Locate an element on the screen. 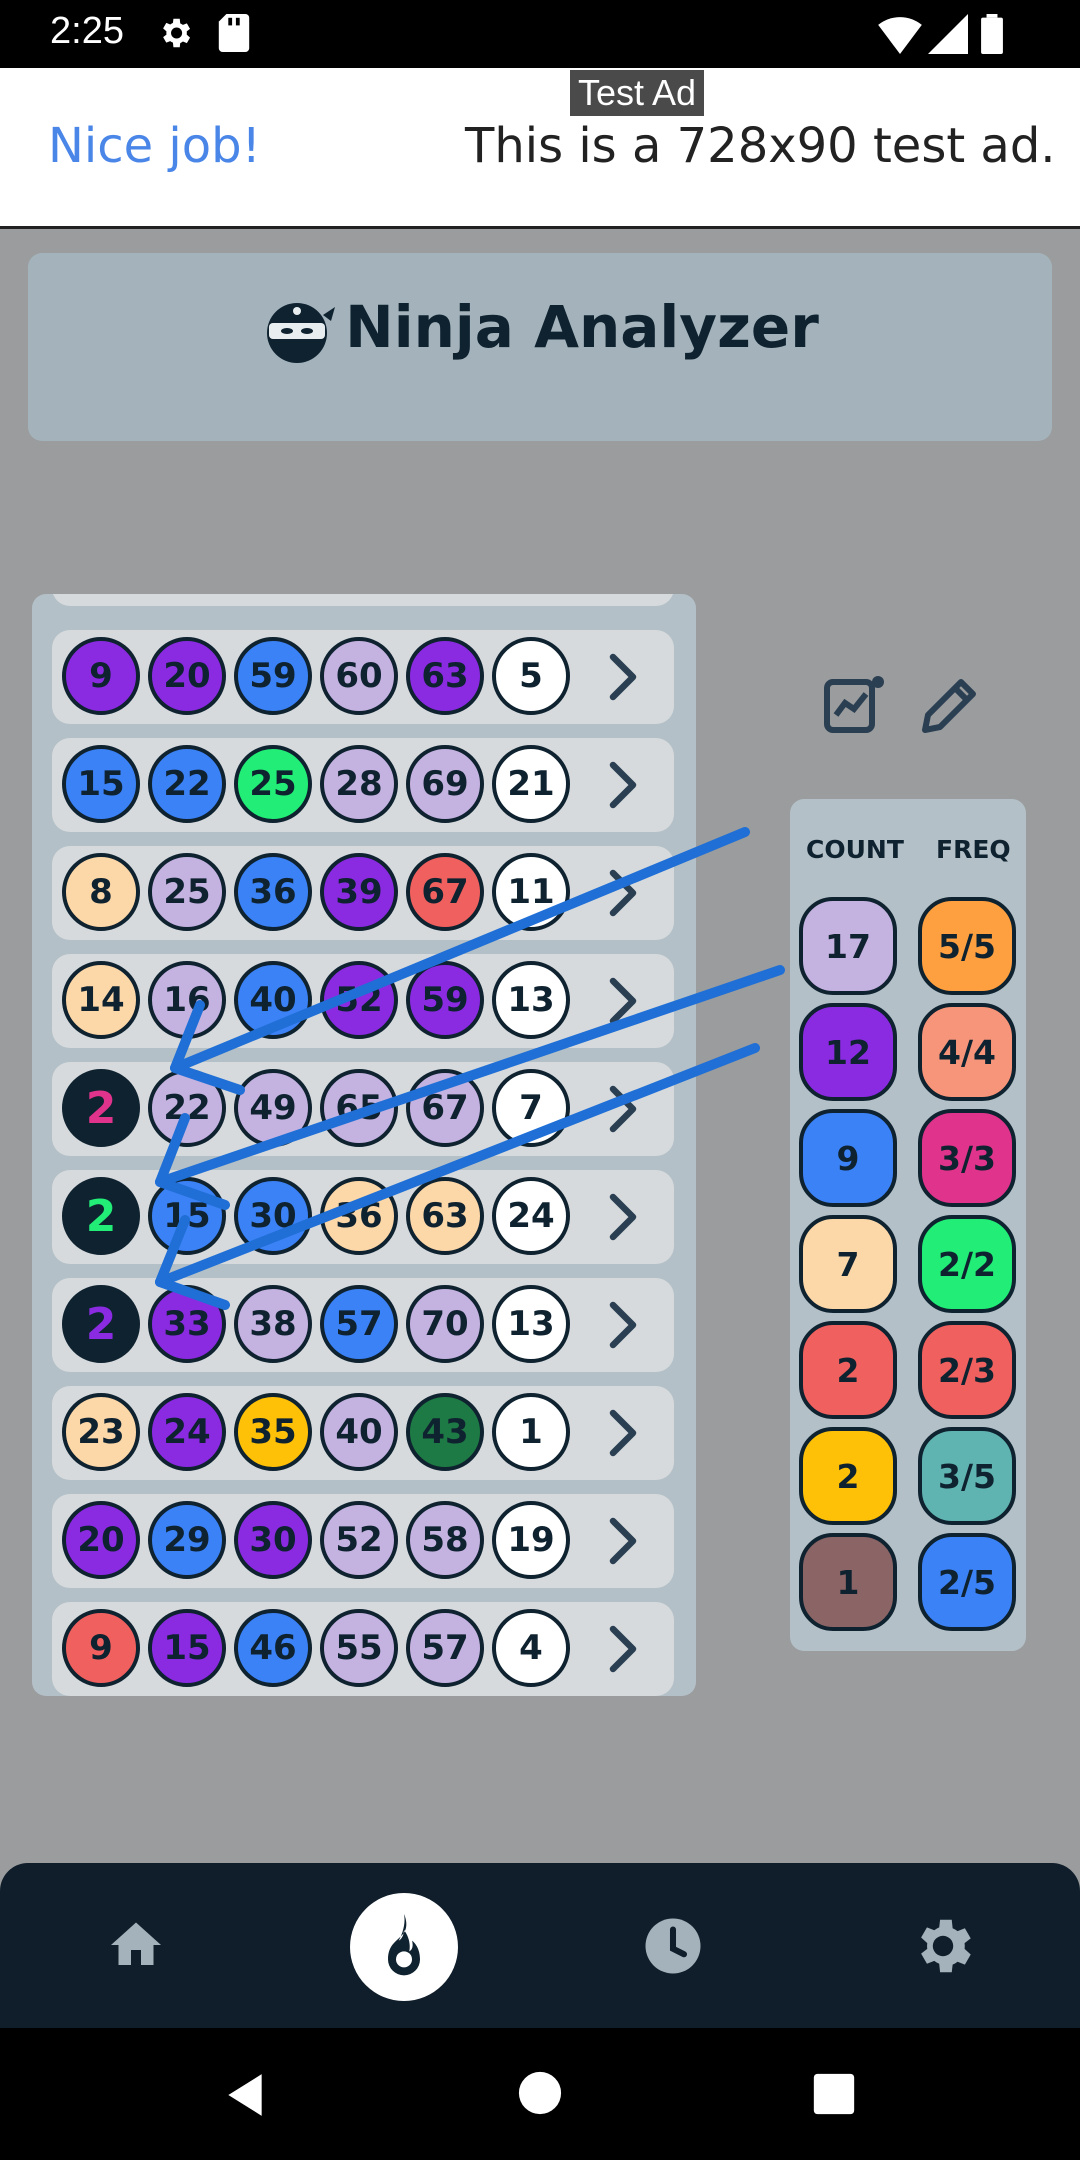 The image size is (1080, 2160). number-ball: 39 is located at coordinates (359, 892).